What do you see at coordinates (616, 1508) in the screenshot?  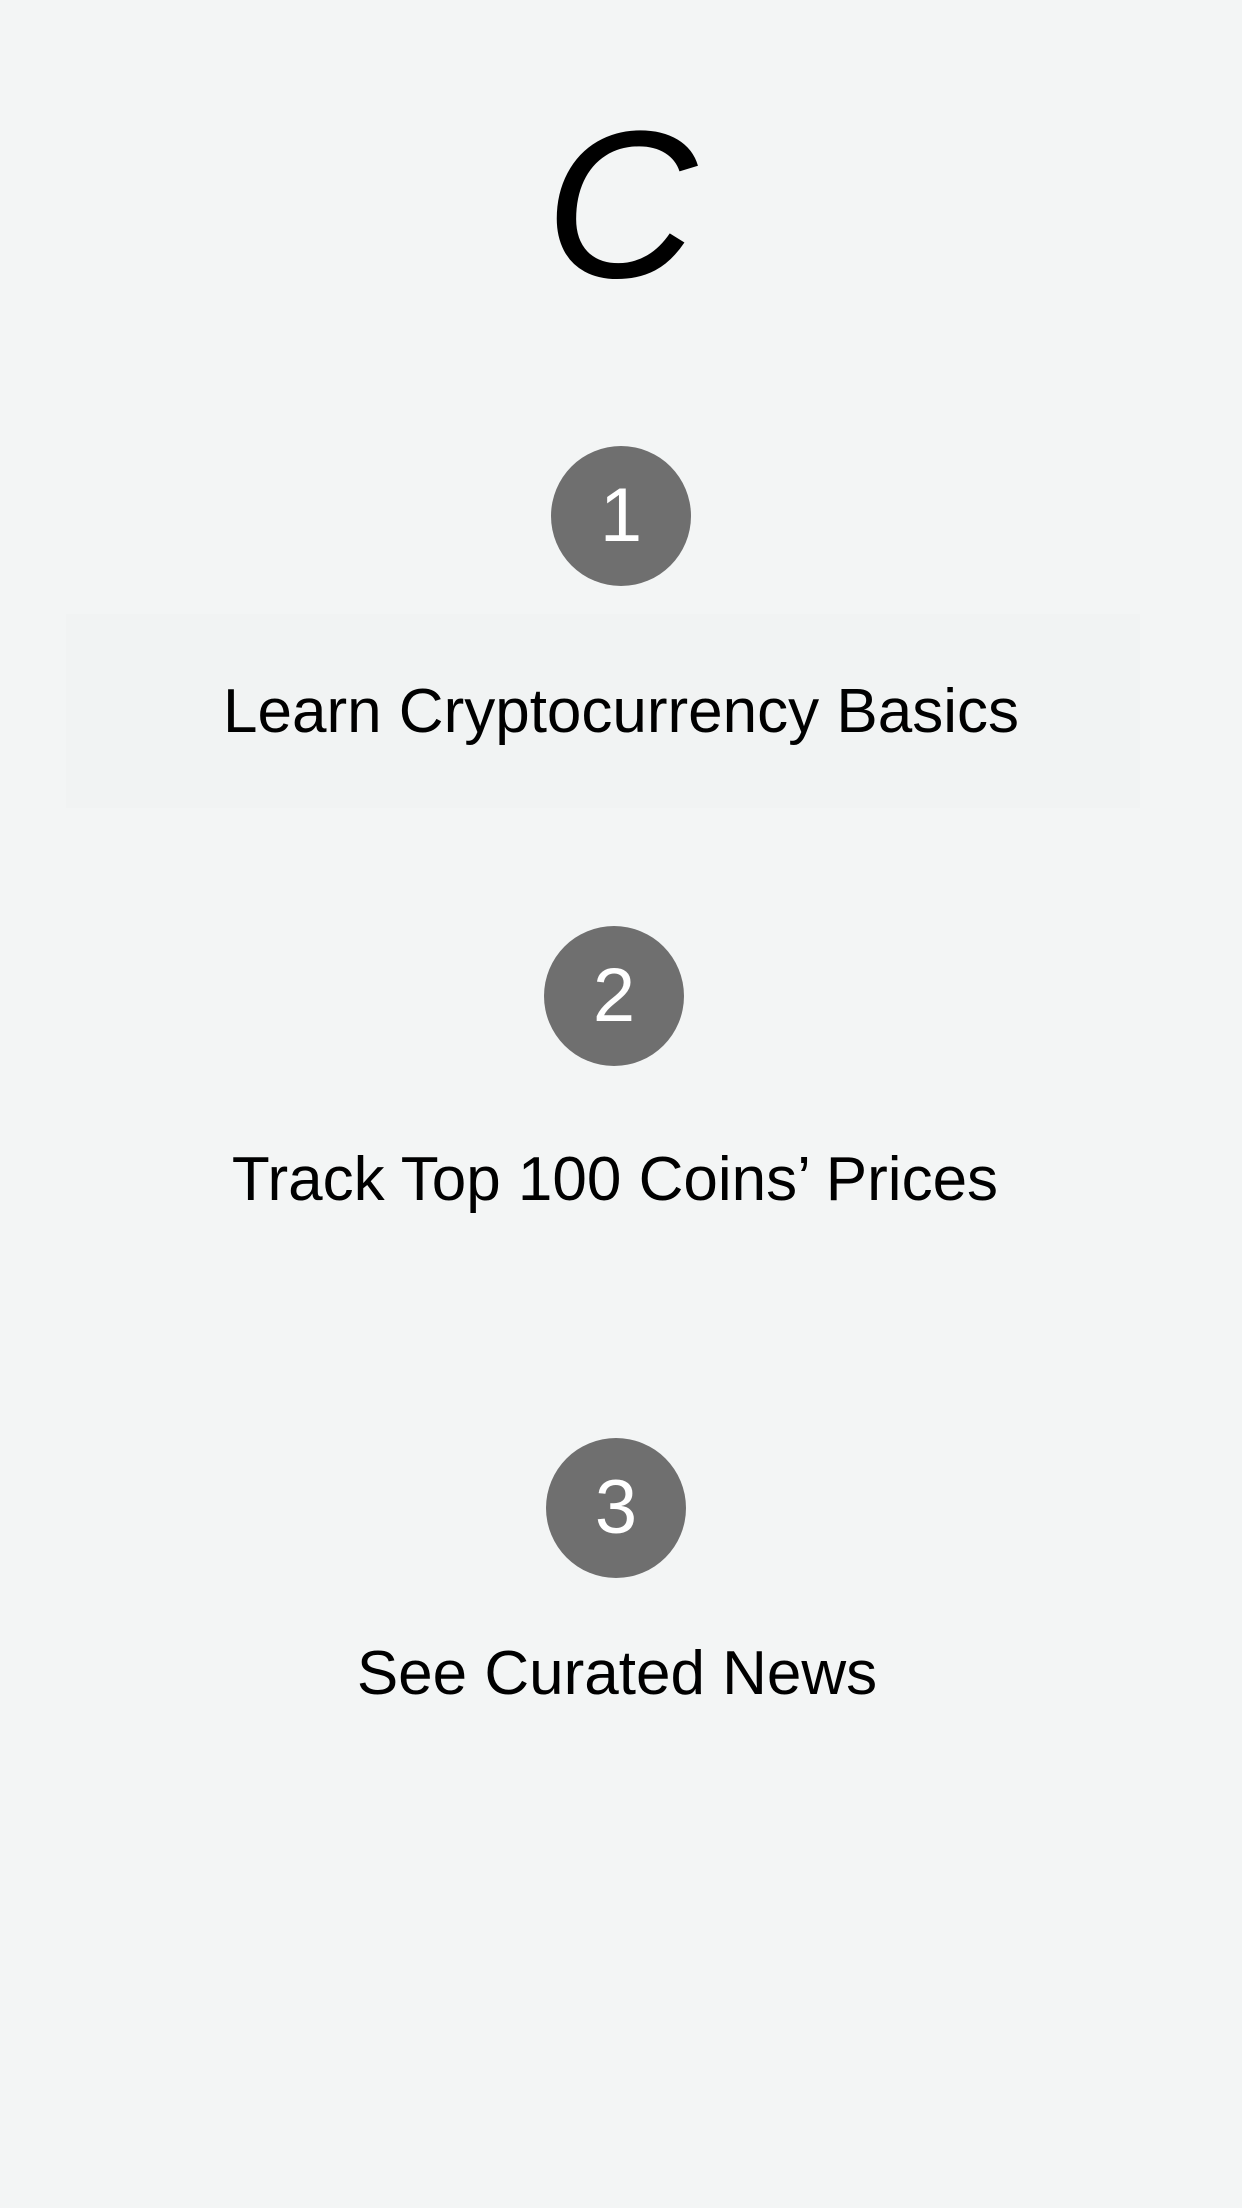 I see `step-3-number-badge: 3` at bounding box center [616, 1508].